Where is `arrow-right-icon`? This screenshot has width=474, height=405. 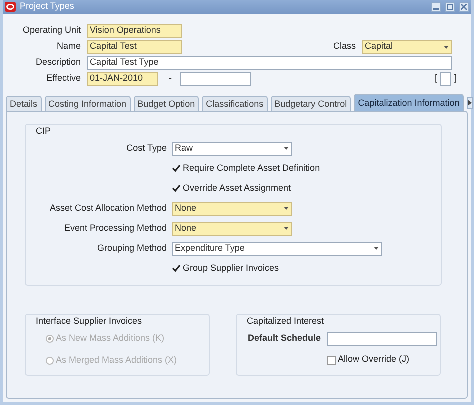
arrow-right-icon is located at coordinates (470, 103).